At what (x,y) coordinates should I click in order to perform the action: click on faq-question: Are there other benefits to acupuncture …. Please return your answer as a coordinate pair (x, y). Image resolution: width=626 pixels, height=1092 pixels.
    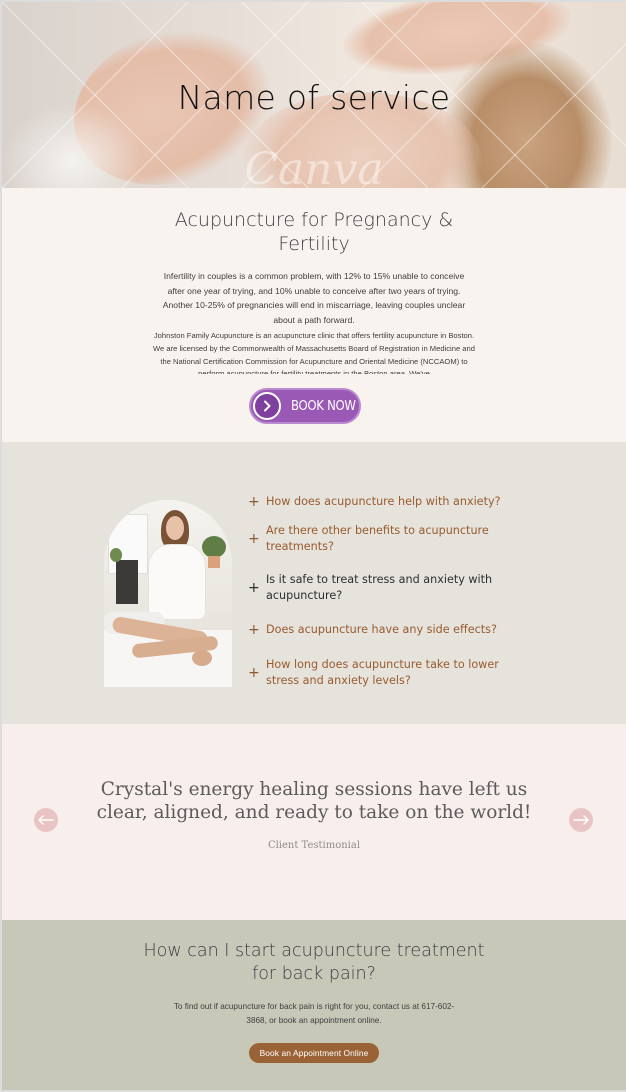
    Looking at the image, I should click on (377, 538).